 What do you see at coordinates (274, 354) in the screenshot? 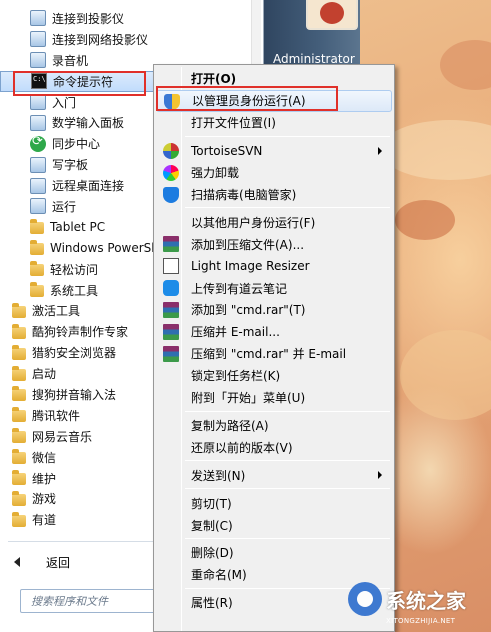
I see `context-menu-item: 压缩到 "cmd.rar" 并 E-mail` at bounding box center [274, 354].